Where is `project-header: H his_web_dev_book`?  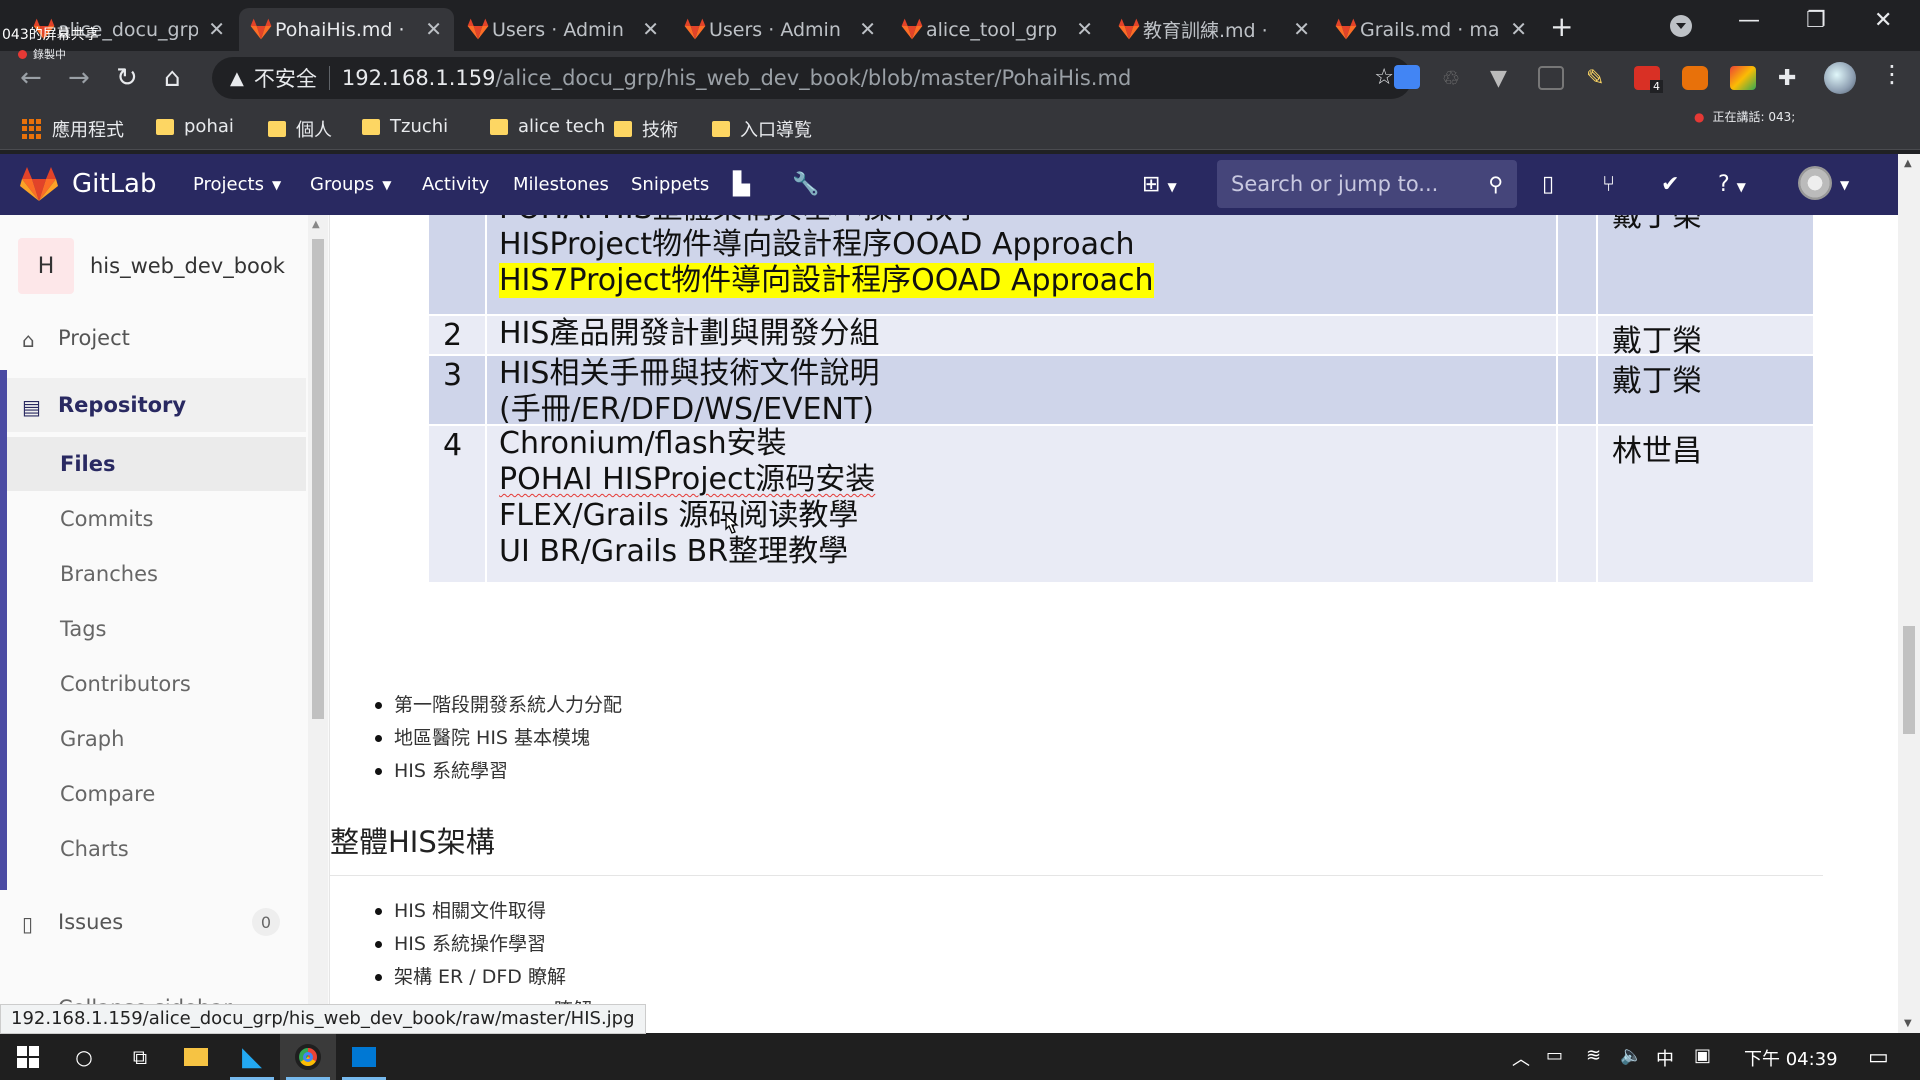 project-header: H his_web_dev_book is located at coordinates (151, 266).